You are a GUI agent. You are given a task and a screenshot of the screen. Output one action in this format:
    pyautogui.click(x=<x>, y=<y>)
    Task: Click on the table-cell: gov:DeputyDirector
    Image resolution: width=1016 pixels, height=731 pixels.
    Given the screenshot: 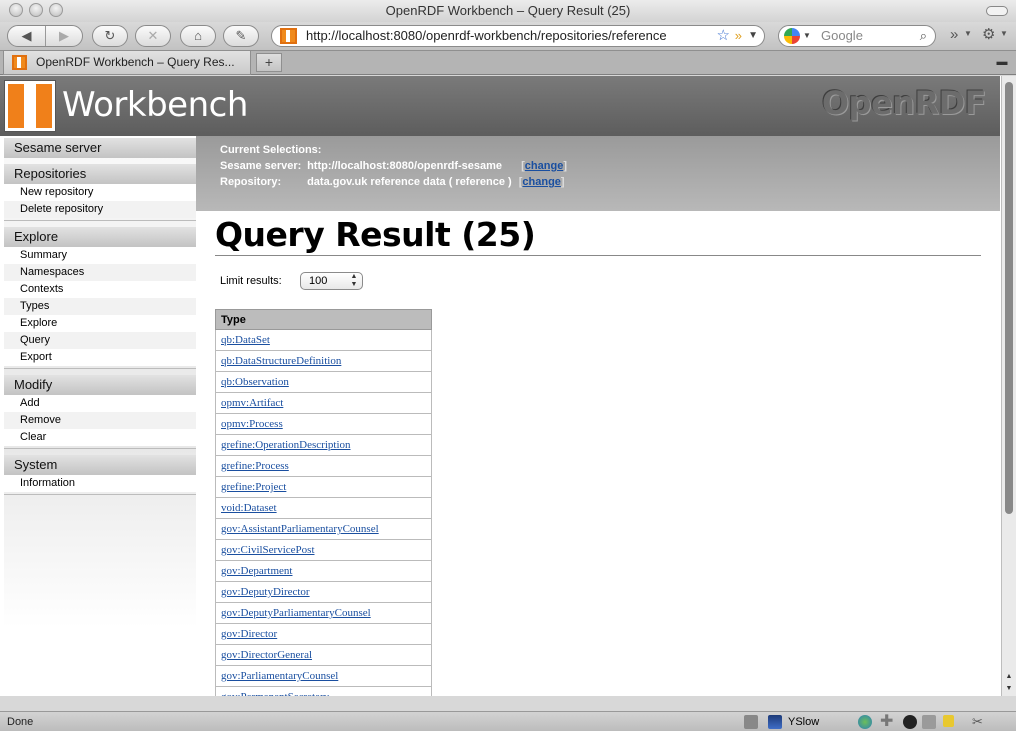 What is the action you would take?
    pyautogui.click(x=323, y=592)
    